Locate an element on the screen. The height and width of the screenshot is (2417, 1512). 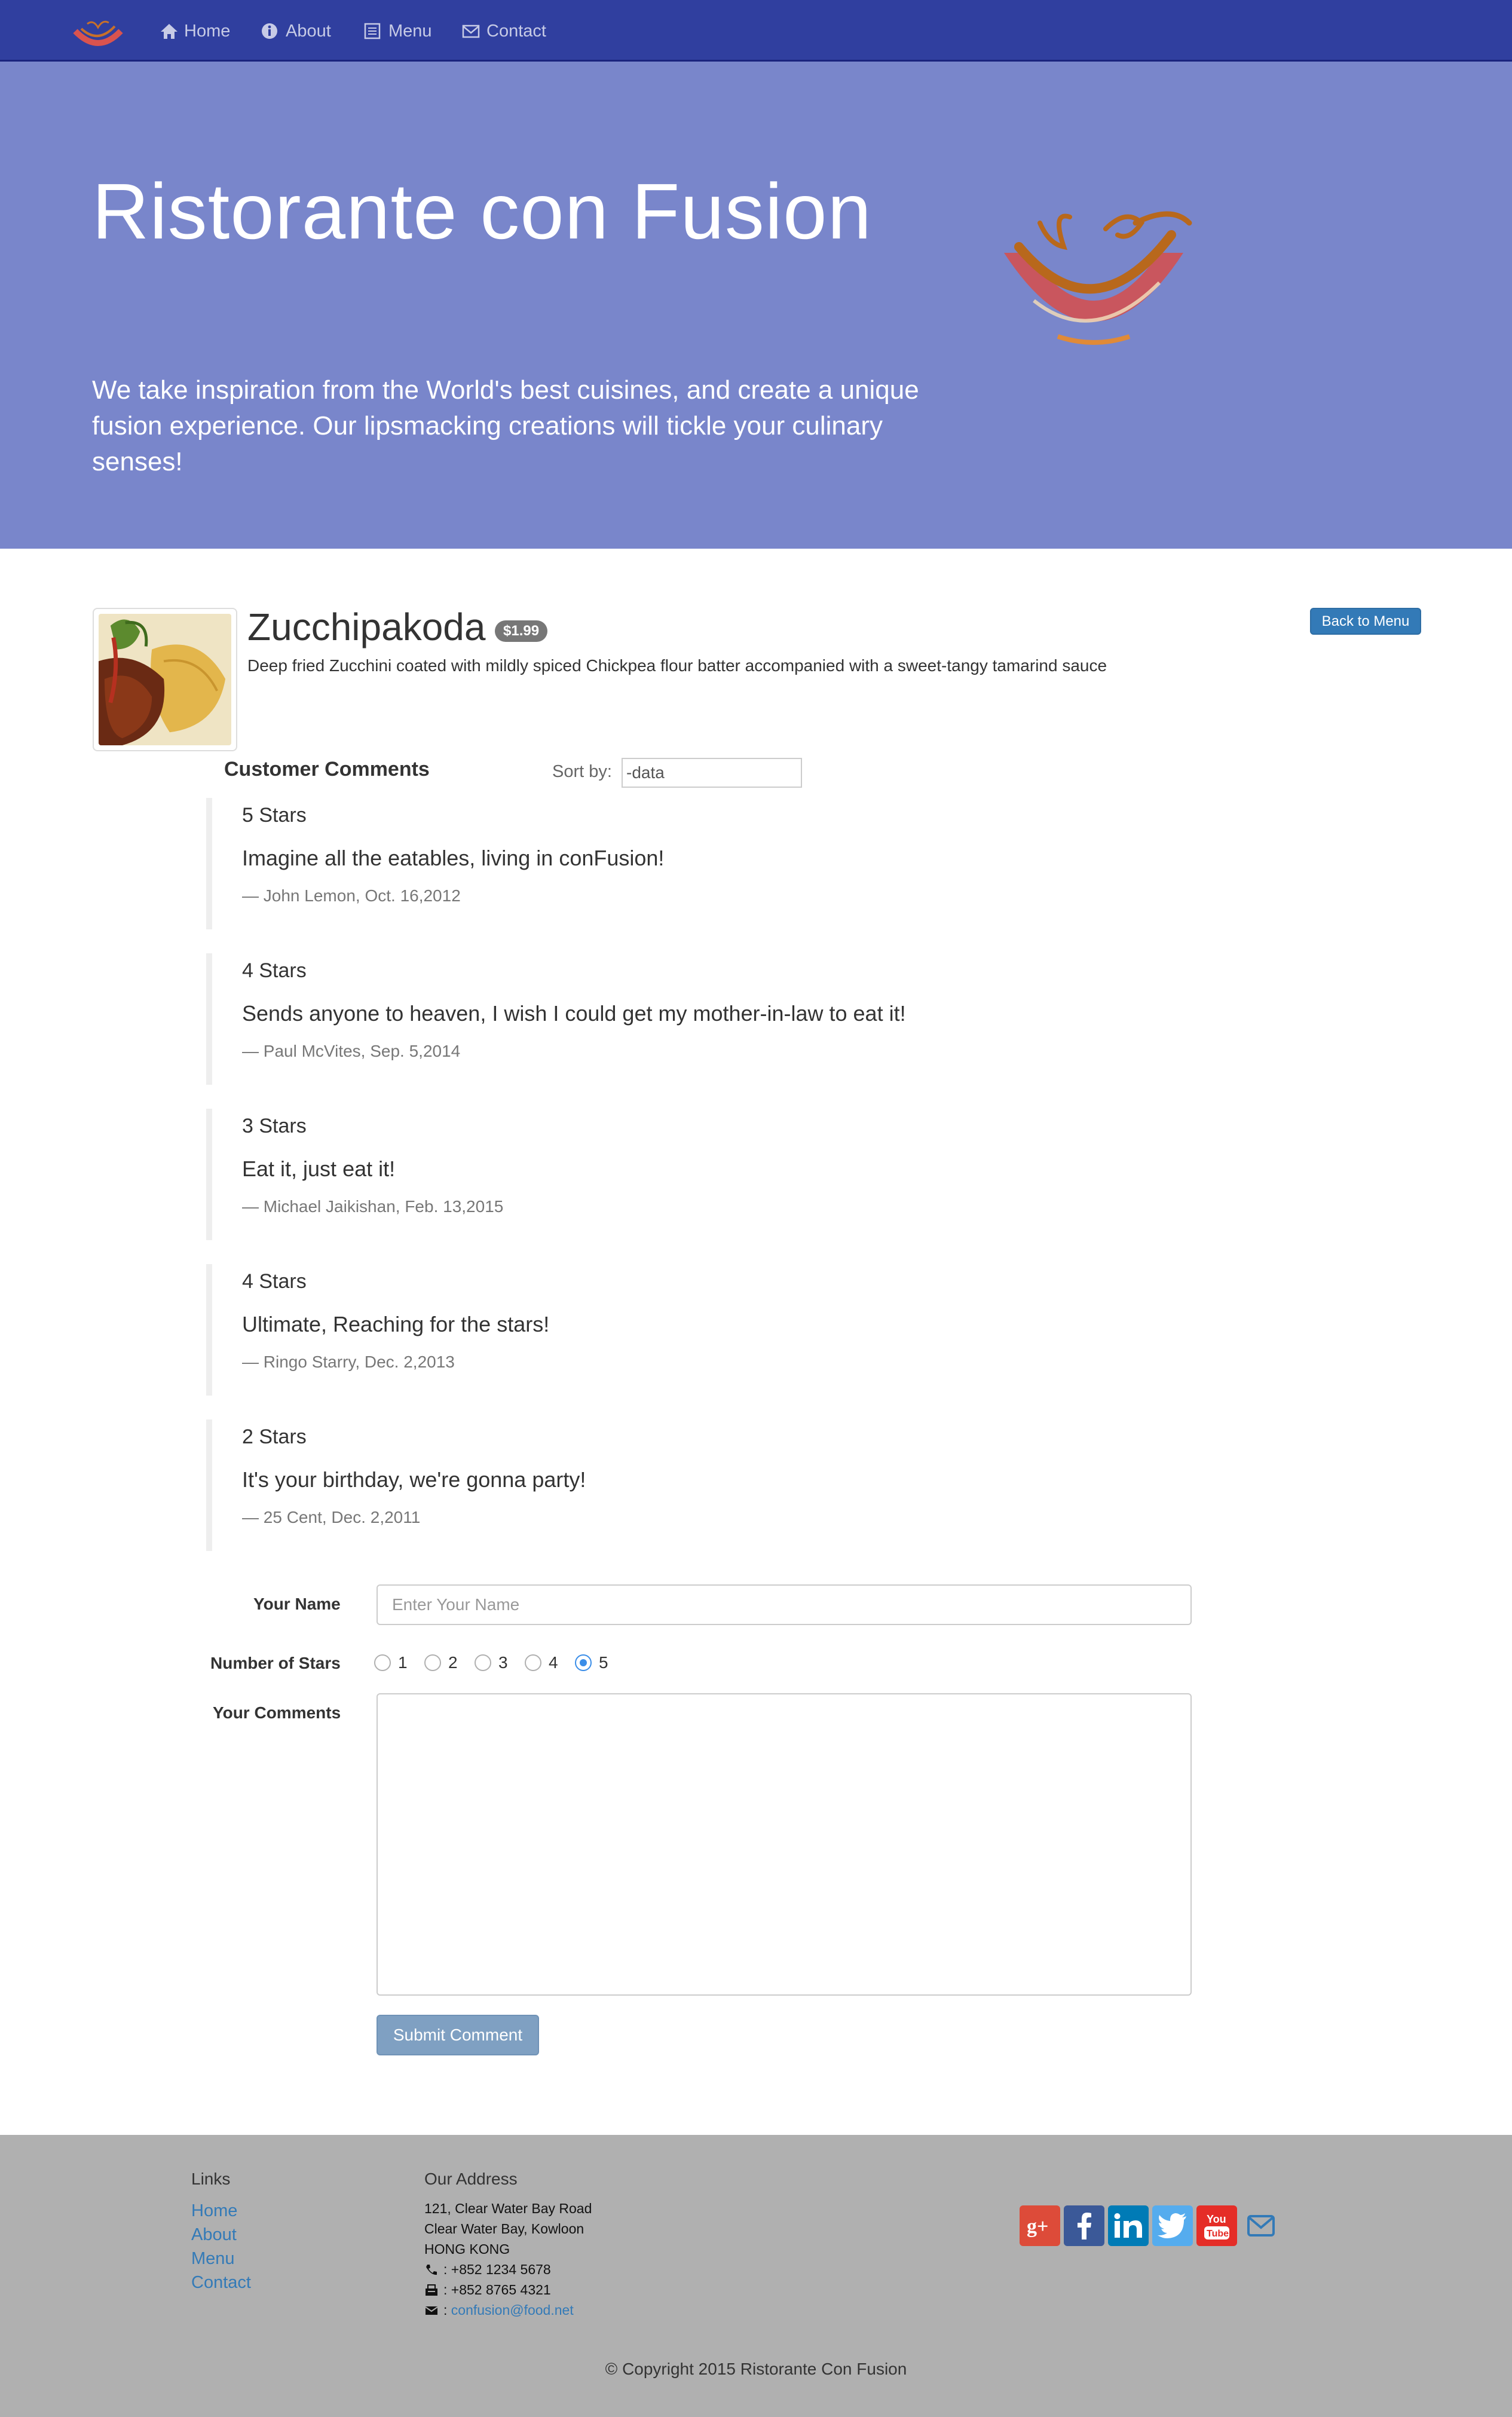
google-plus-button: g+ is located at coordinates (1040, 2225).